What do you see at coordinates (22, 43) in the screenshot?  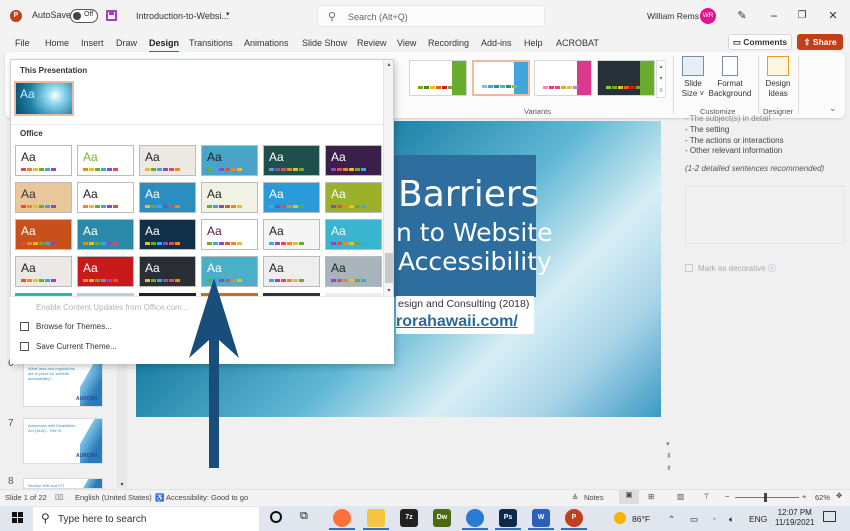 I see `tab-file: File` at bounding box center [22, 43].